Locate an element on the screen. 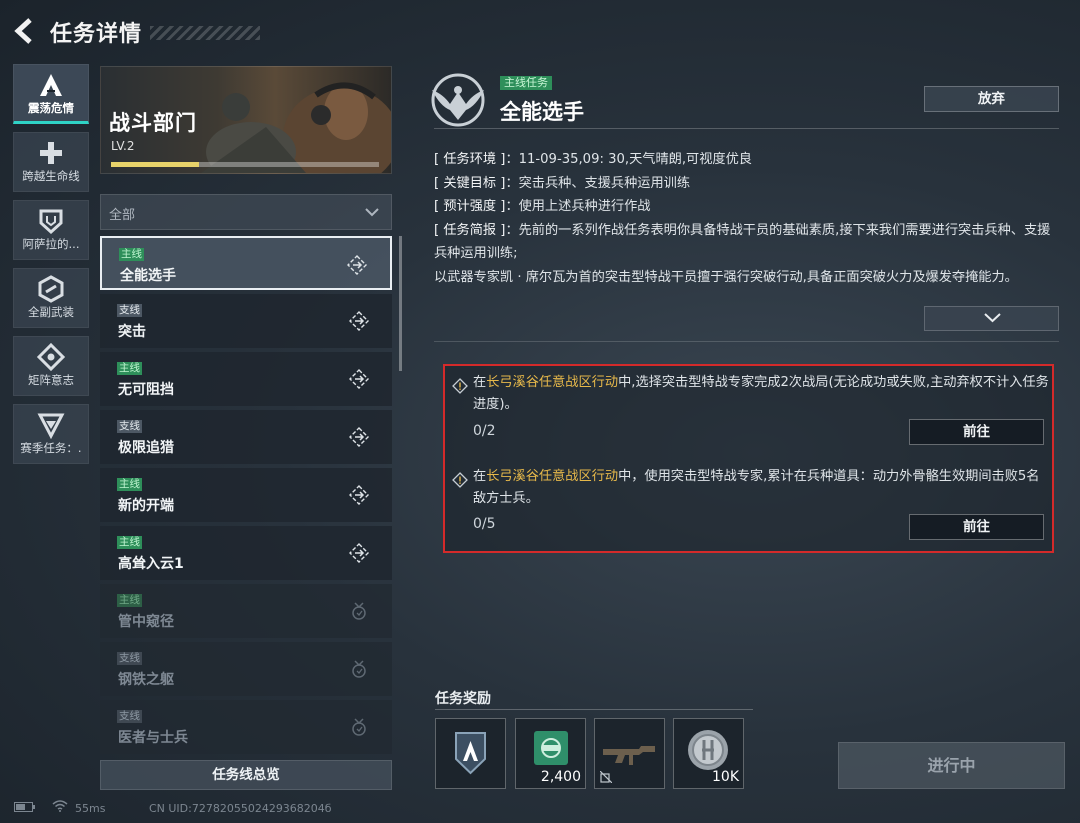 Image resolution: width=1080 pixels, height=823 pixels. department-level: LV.2 is located at coordinates (123, 146).